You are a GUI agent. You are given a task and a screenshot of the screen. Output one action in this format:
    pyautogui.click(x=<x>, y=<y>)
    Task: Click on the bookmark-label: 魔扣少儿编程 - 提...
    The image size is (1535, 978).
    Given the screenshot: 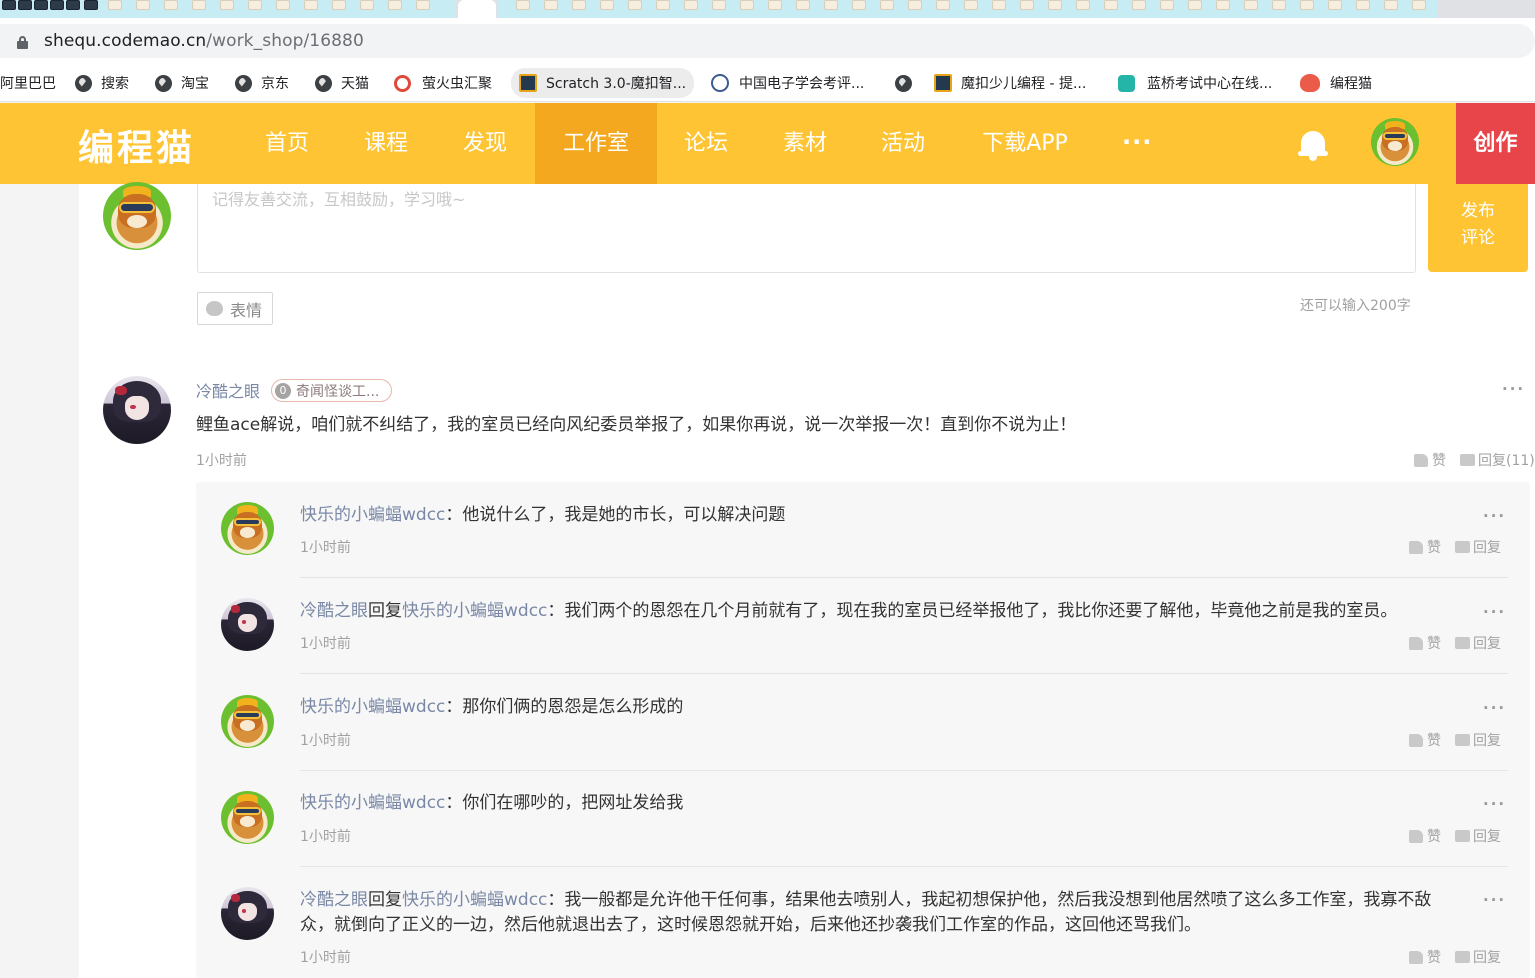 What is the action you would take?
    pyautogui.click(x=1024, y=84)
    